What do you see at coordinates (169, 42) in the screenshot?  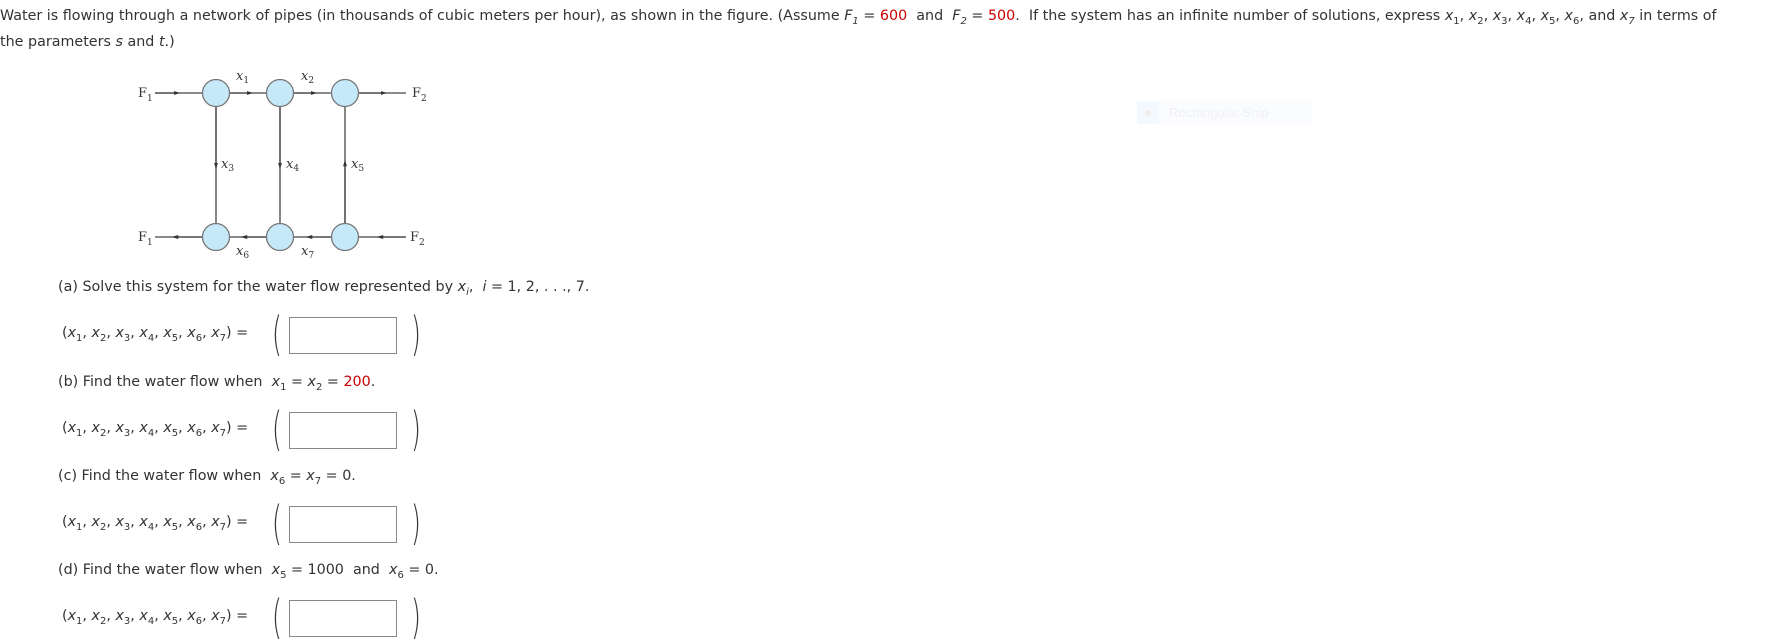 I see `intro-text-5: .)` at bounding box center [169, 42].